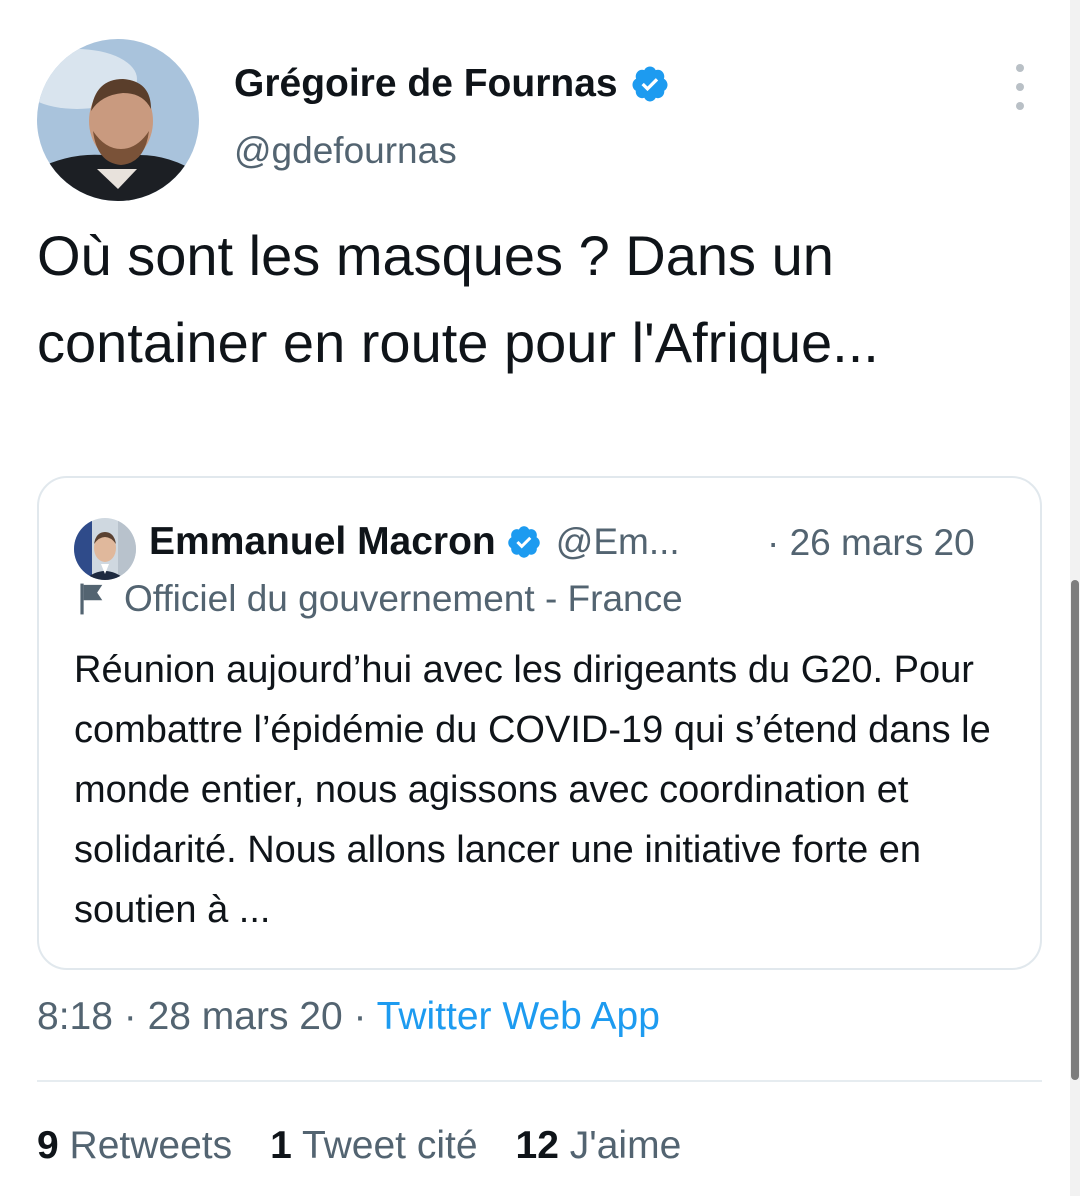 Image resolution: width=1080 pixels, height=1196 pixels. Describe the element at coordinates (75, 1016) in the screenshot. I see `tweet-time: 8:18` at that location.